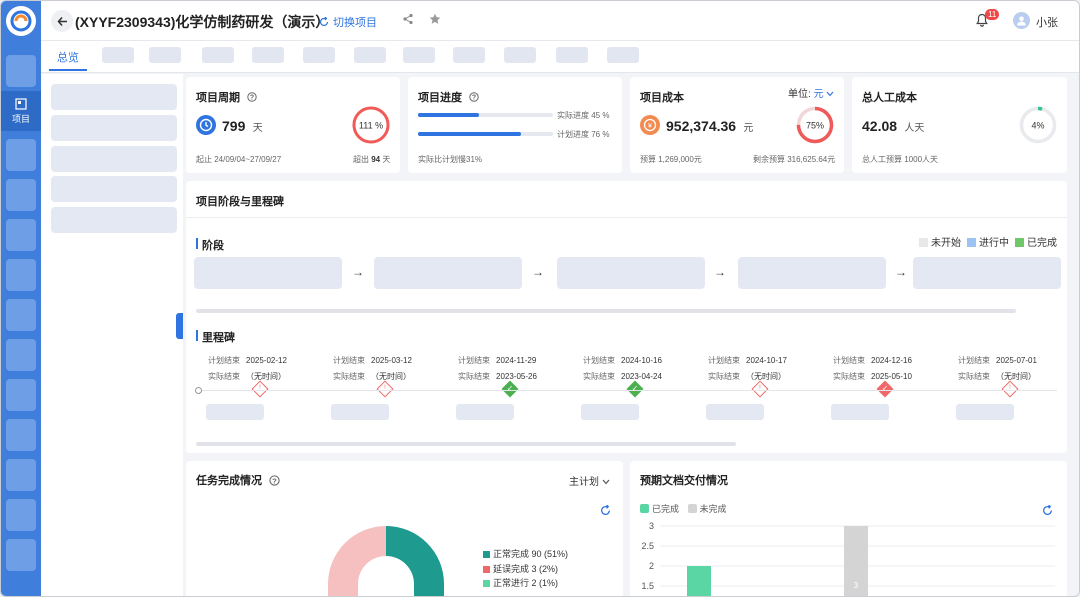 The width and height of the screenshot is (1080, 597). What do you see at coordinates (234, 126) in the screenshot?
I see `period-days: 799` at bounding box center [234, 126].